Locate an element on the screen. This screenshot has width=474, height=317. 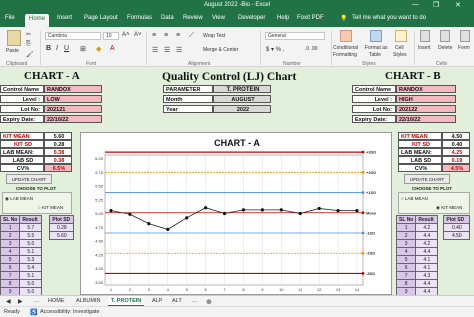
cell-styles-label-2: Styles is located at coordinates (400, 55).